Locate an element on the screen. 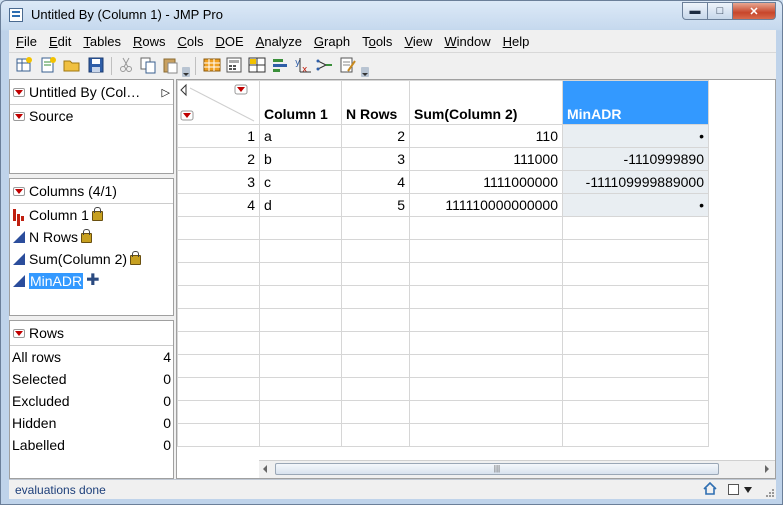 This screenshot has width=783, height=505. table-cell: -111109999889000 is located at coordinates (635, 182).